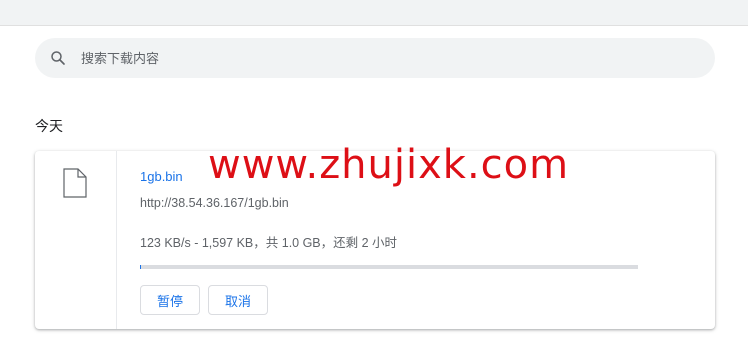 This screenshot has width=748, height=344. I want to click on file-name-link: 1gb.bin, so click(161, 176).